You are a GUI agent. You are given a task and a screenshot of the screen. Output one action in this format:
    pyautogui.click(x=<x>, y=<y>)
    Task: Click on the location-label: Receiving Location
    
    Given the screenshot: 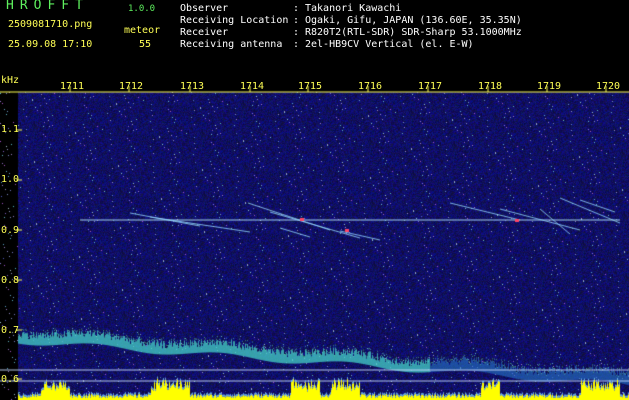 What is the action you would take?
    pyautogui.click(x=234, y=20)
    